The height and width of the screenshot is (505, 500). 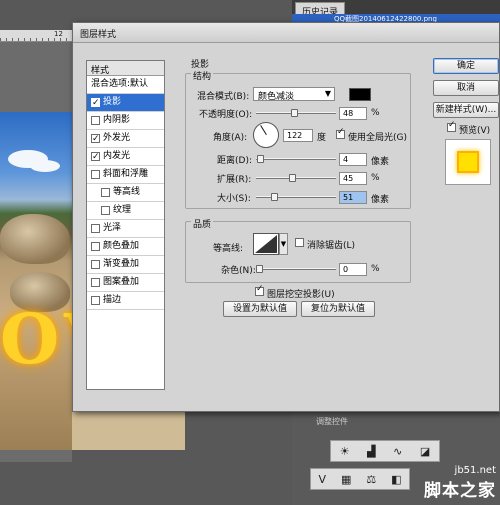 I want to click on horizontal-ruler: 12, so click(x=40, y=36).